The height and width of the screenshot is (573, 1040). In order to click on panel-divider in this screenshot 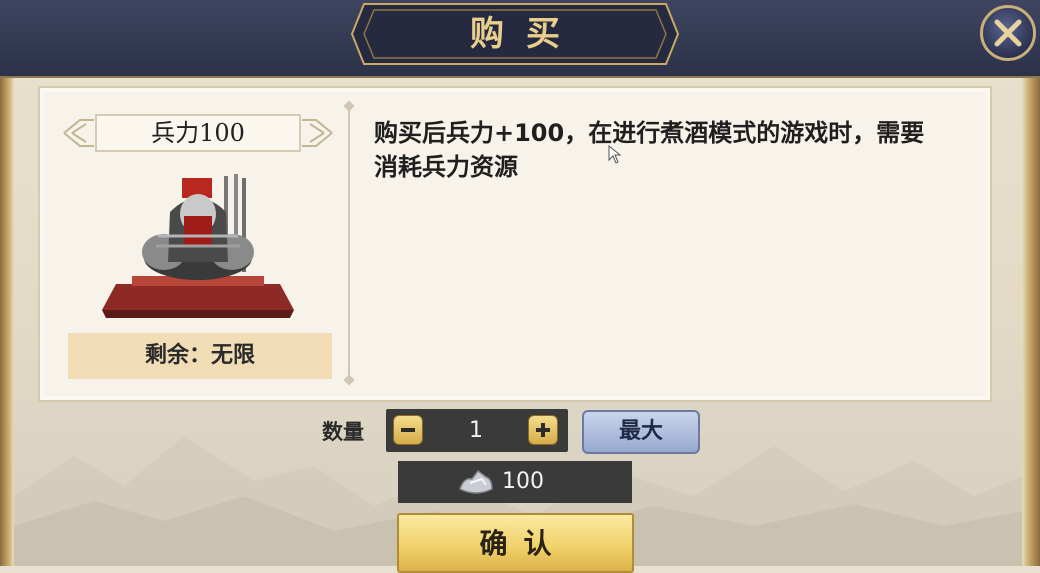, I will do `click(349, 243)`.